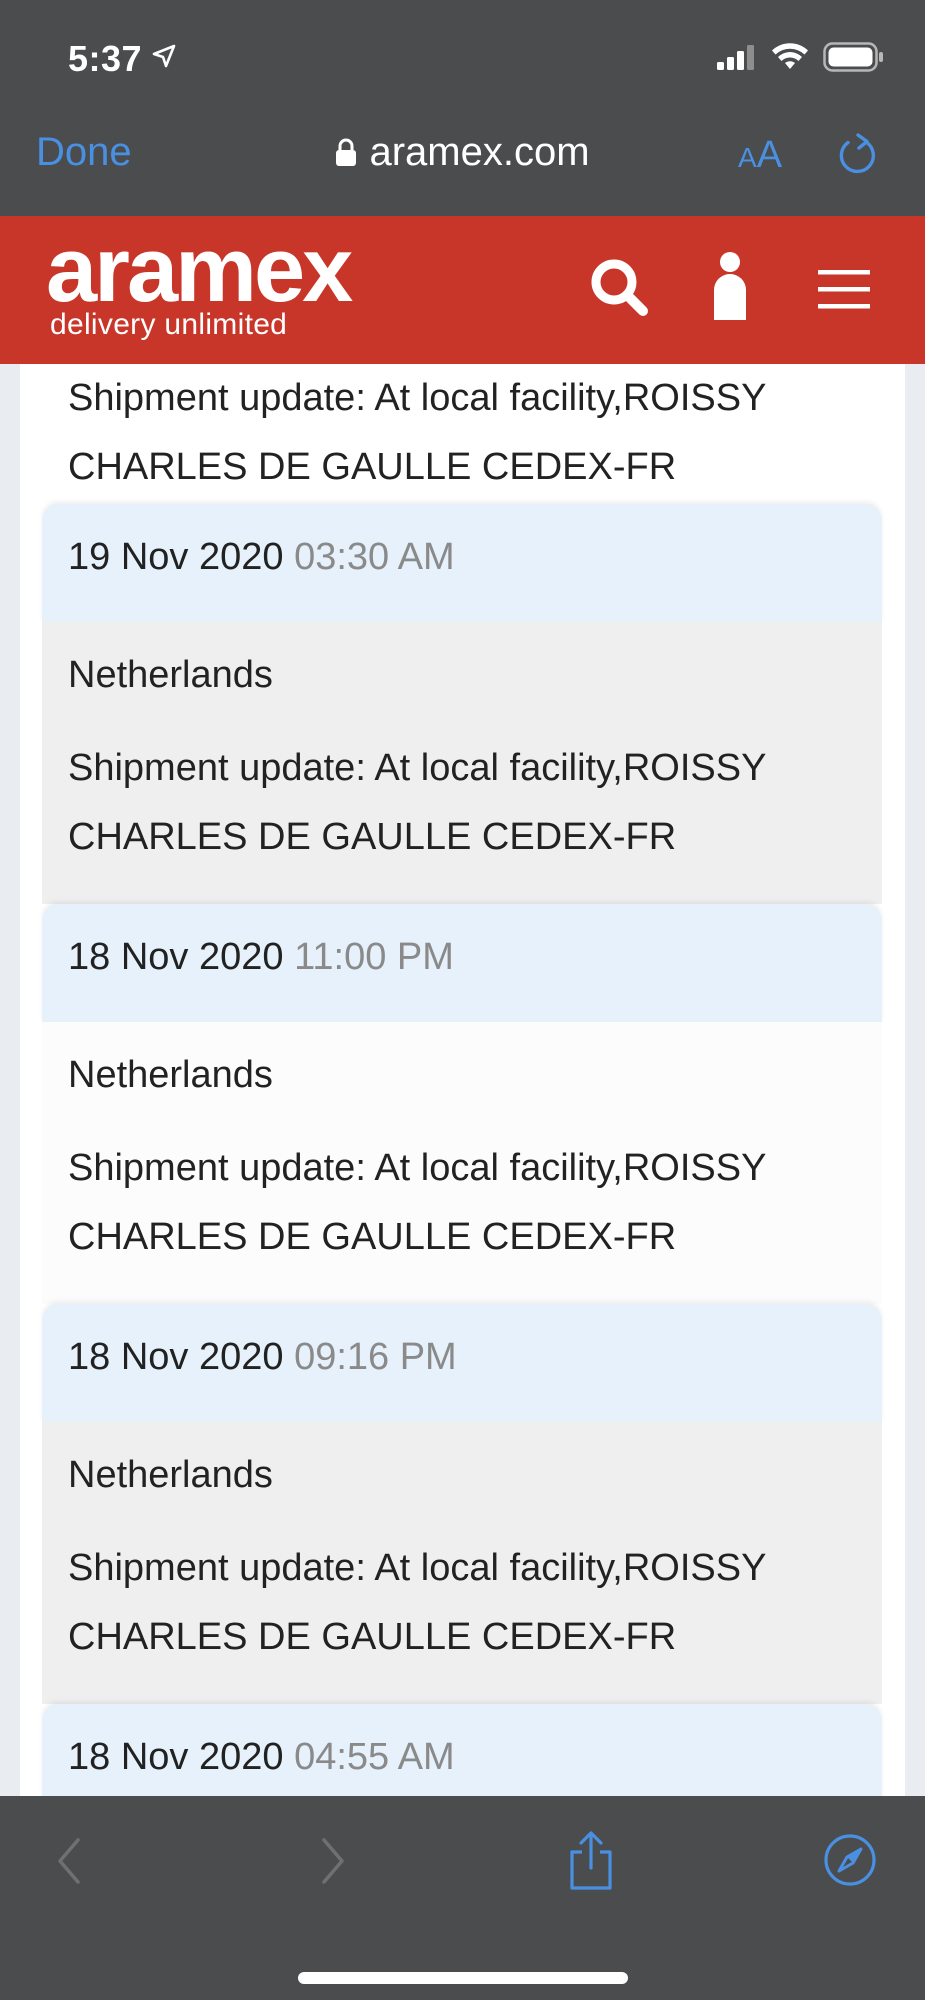  Describe the element at coordinates (199, 270) in the screenshot. I see `aramex-logo: aramex` at that location.